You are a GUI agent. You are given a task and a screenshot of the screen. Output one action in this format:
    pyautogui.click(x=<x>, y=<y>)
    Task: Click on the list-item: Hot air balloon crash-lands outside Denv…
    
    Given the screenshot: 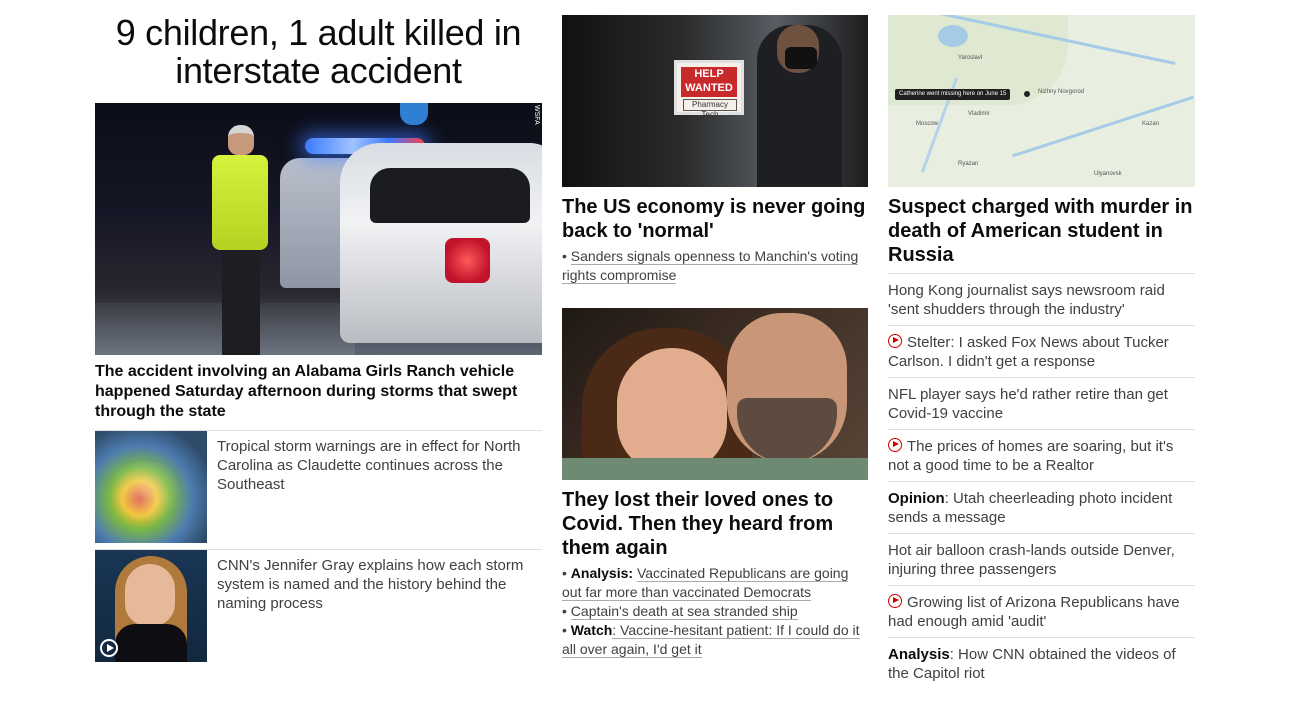 What is the action you would take?
    pyautogui.click(x=1041, y=560)
    